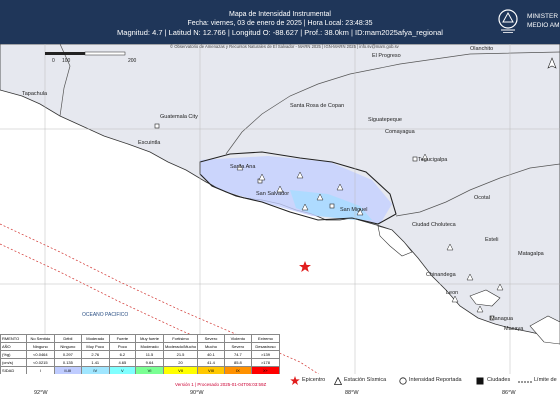 This screenshot has width=560, height=404. I want to click on legend-cell: Extremo, so click(265, 338).